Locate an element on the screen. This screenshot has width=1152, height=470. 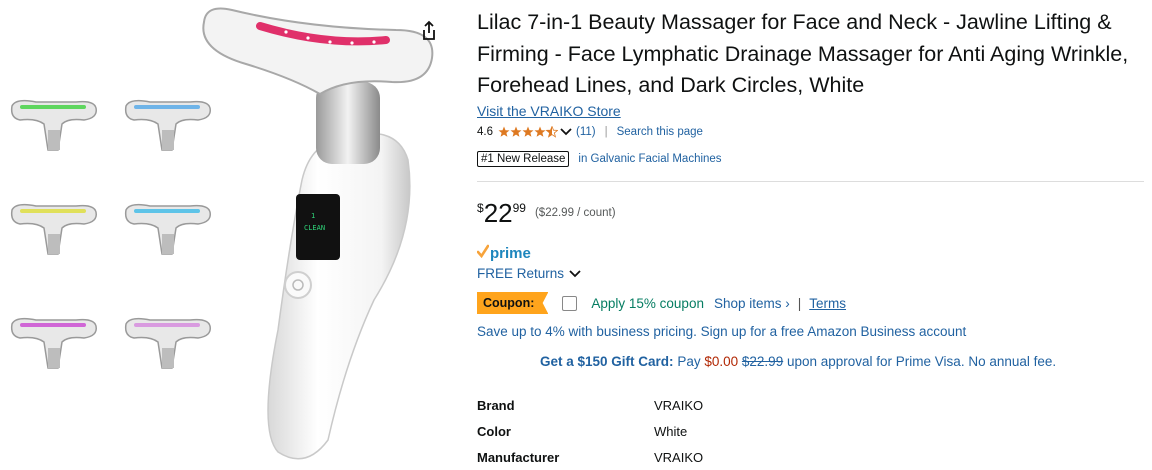
spec-row: Brand VRAIKO is located at coordinates (590, 405).